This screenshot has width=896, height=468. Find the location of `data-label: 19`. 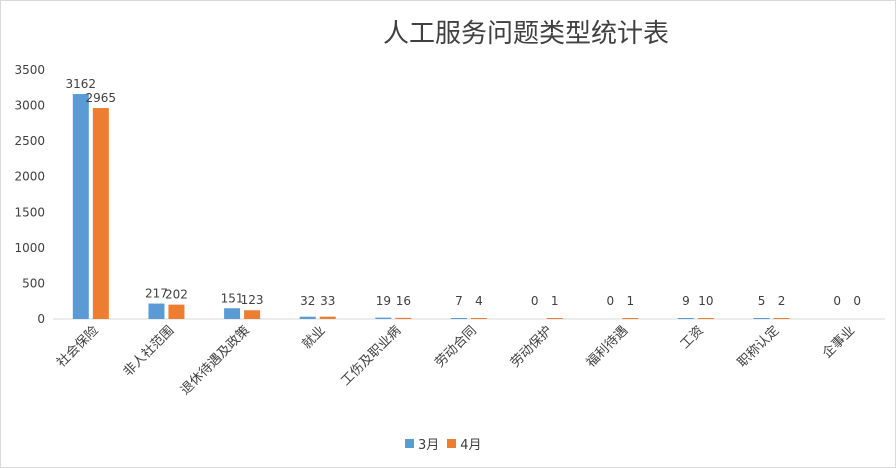

data-label: 19 is located at coordinates (383, 301).